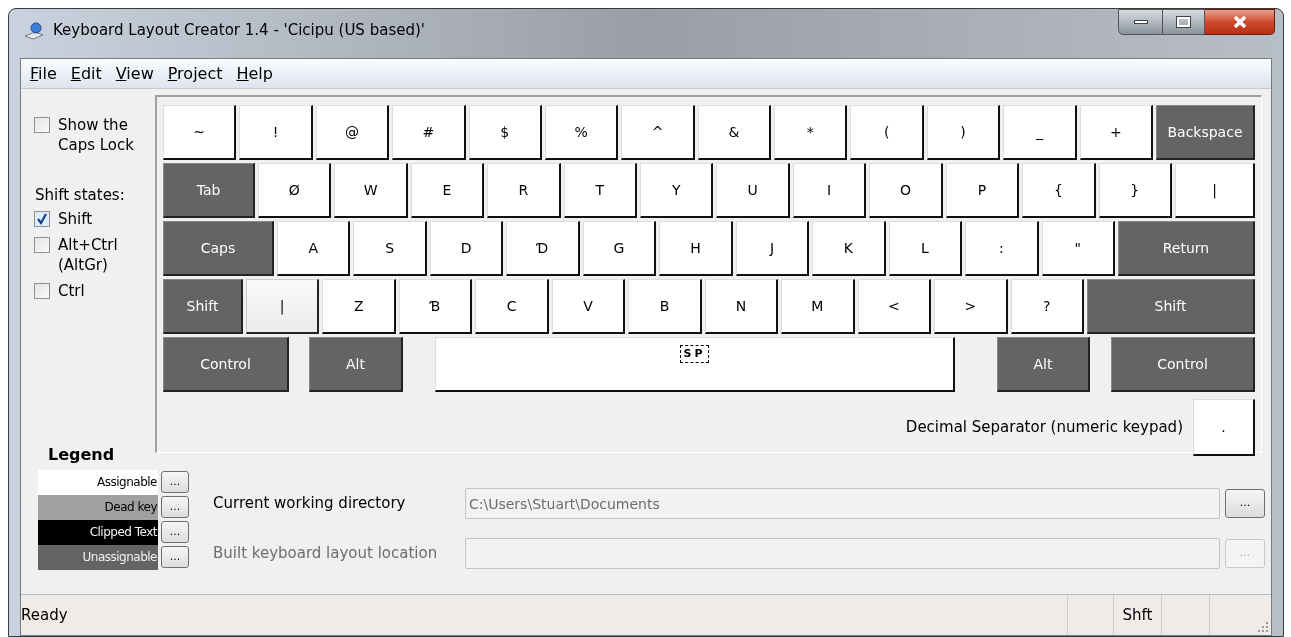 The width and height of the screenshot is (1291, 637). What do you see at coordinates (1137, 615) in the screenshot?
I see `status-indicator: Shft` at bounding box center [1137, 615].